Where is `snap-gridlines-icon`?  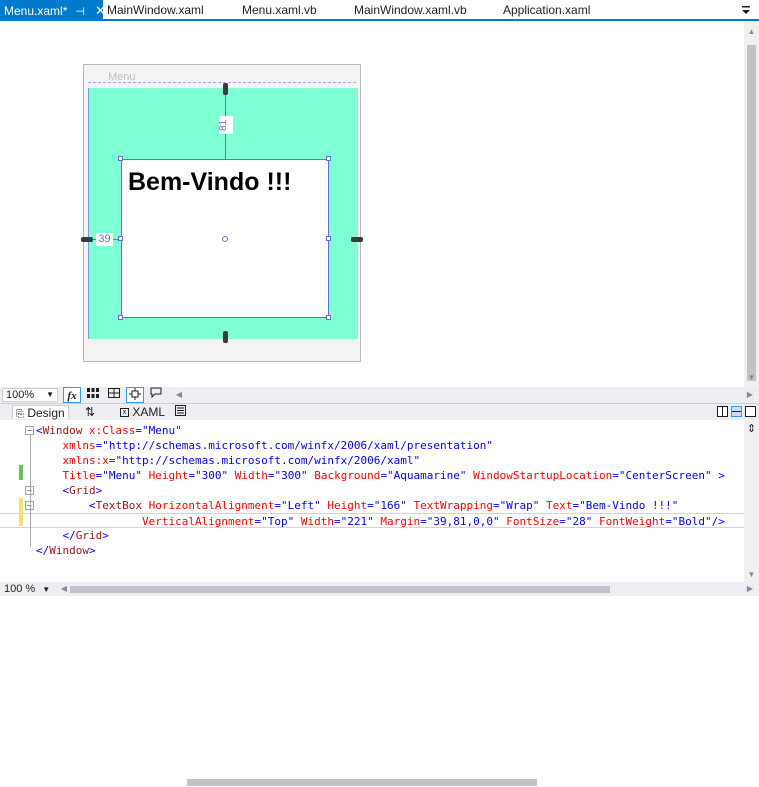 snap-gridlines-icon is located at coordinates (114, 395).